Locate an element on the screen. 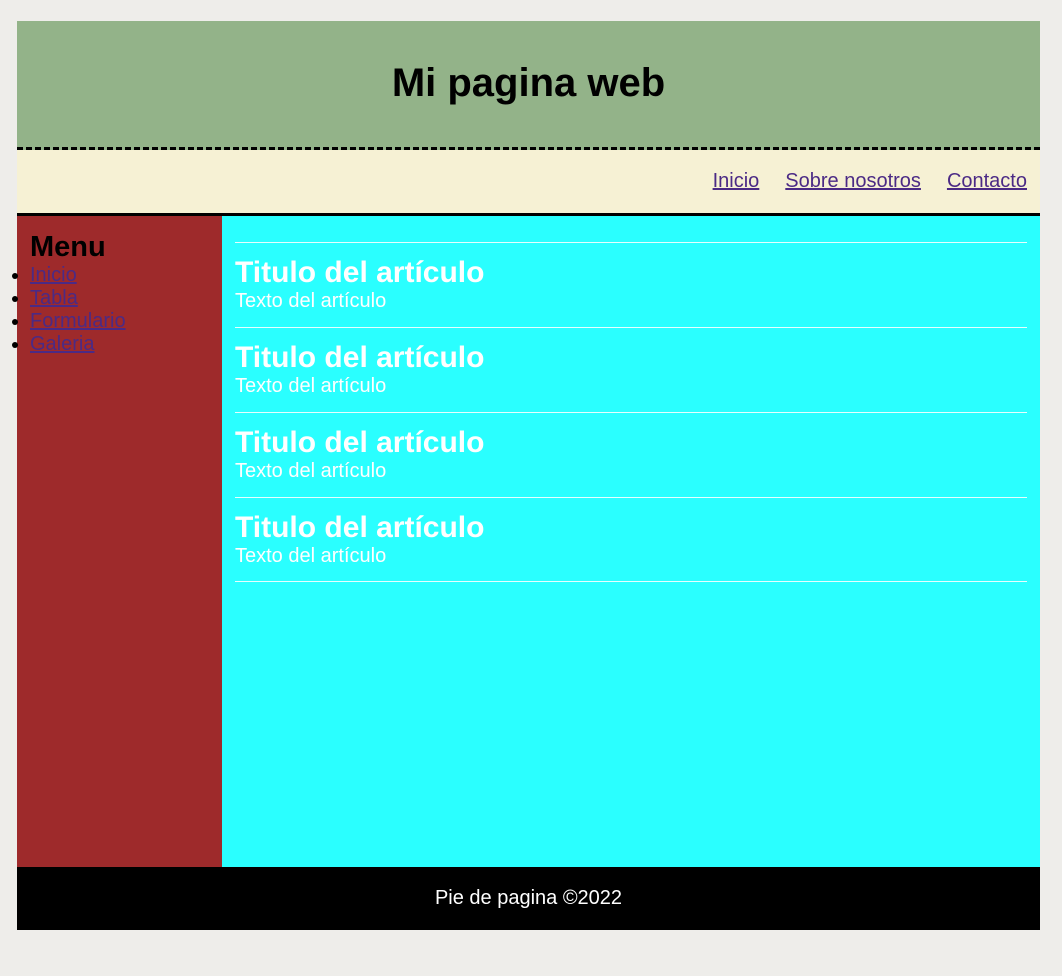 The height and width of the screenshot is (976, 1062). nav-link-inicio: Inicio is located at coordinates (736, 181).